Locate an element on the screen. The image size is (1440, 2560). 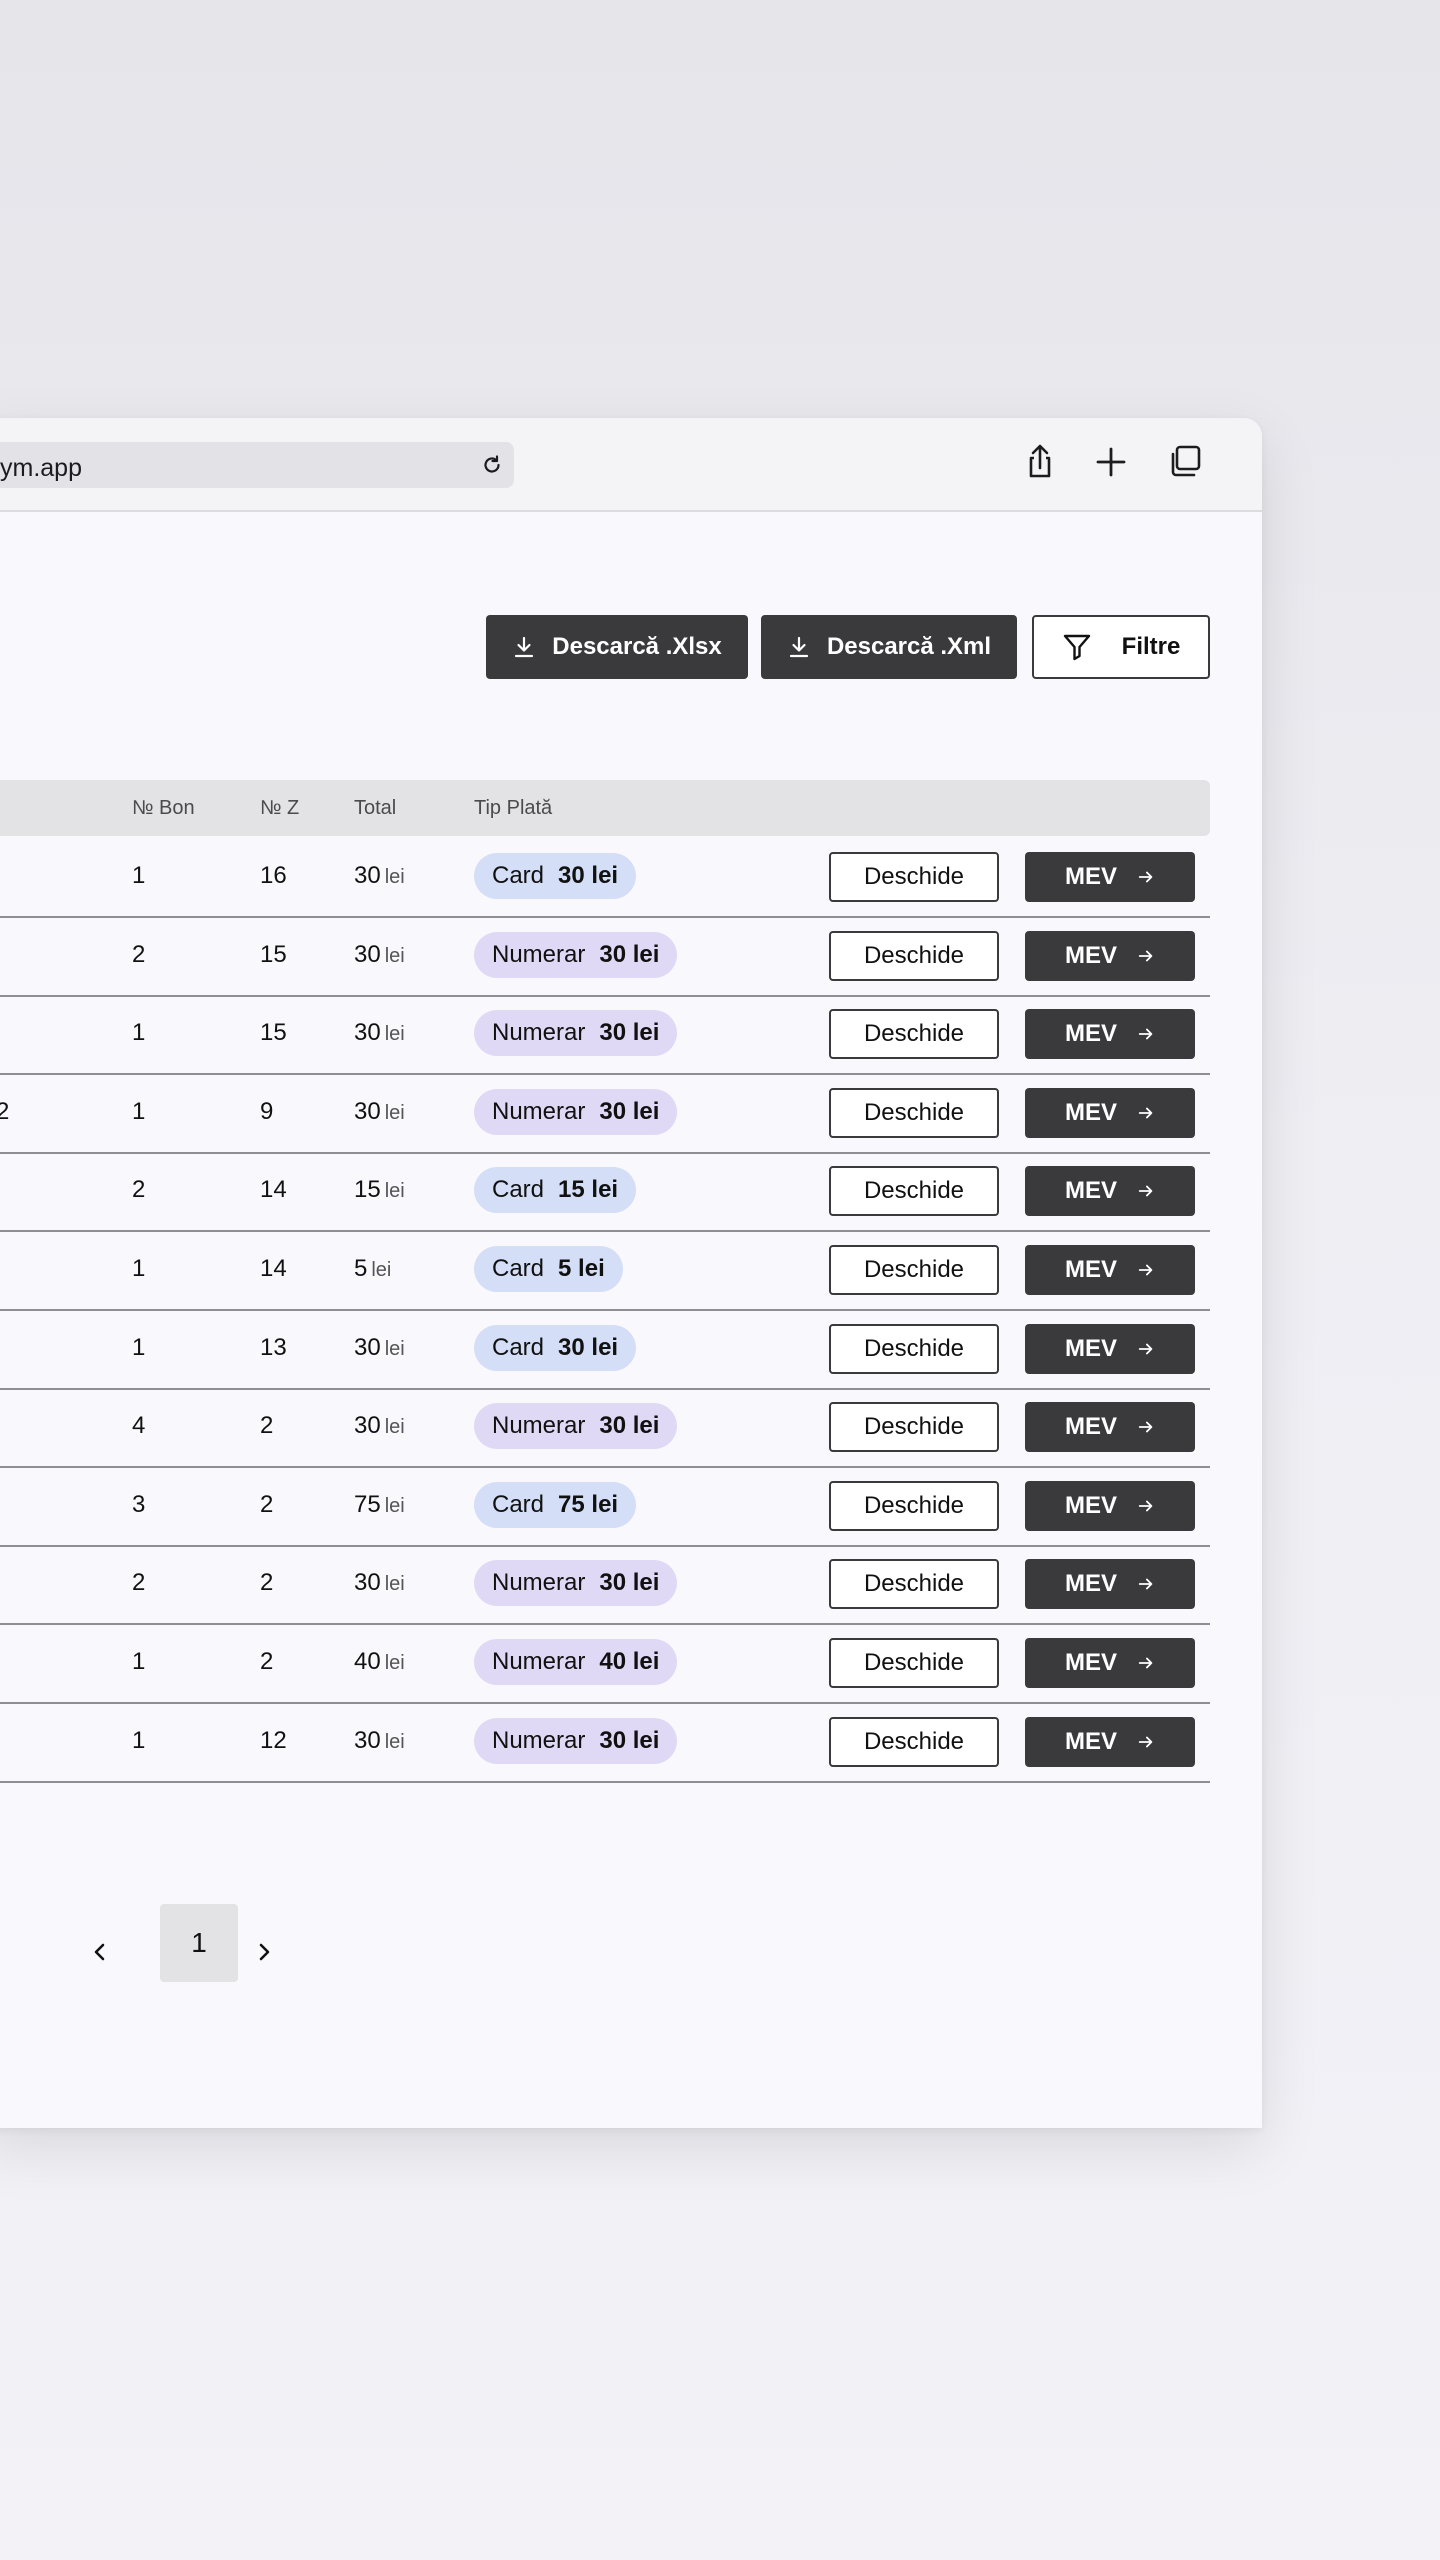
share-icon is located at coordinates (1040, 462).